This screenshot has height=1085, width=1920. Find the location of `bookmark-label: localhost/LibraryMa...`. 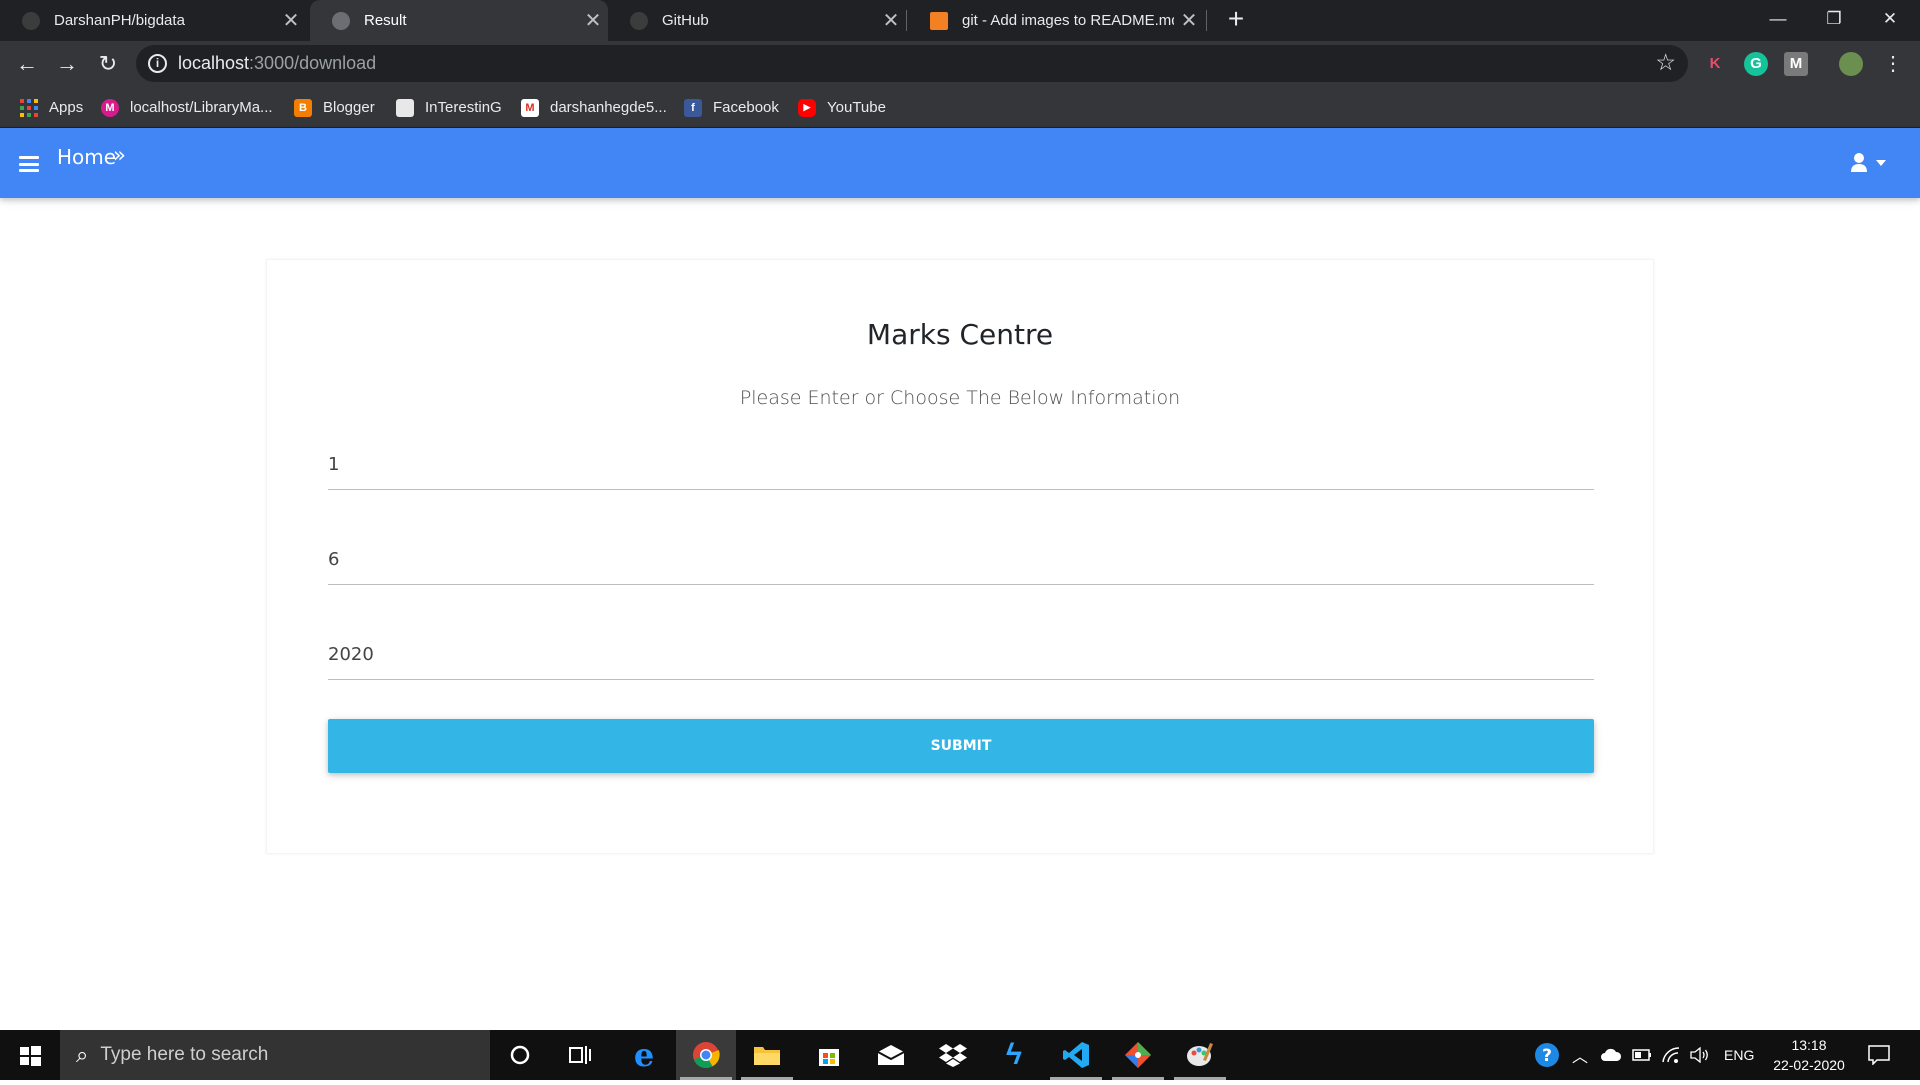

bookmark-label: localhost/LibraryMa... is located at coordinates (201, 107).